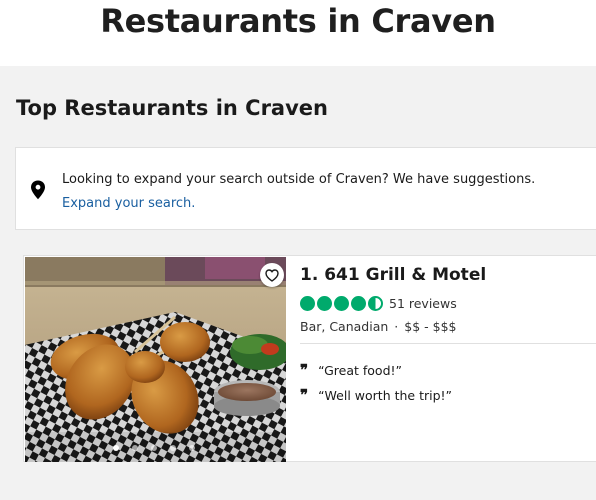  I want to click on review-snippet: ❞ “Well worth the trip!”, so click(376, 395).